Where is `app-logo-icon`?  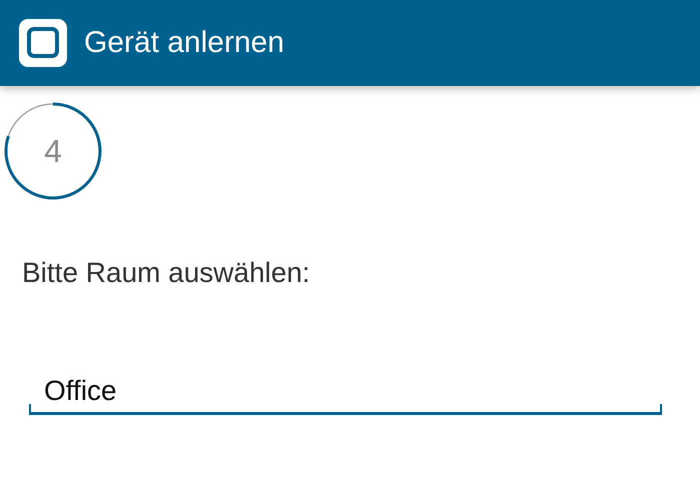
app-logo-icon is located at coordinates (43, 43).